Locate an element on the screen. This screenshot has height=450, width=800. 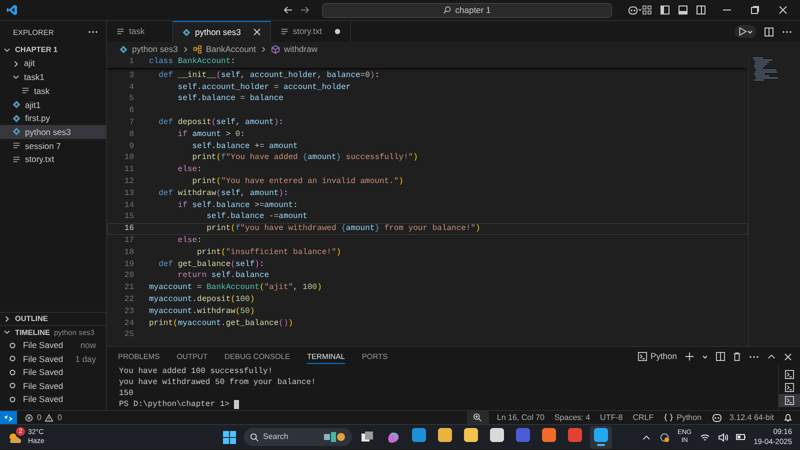
terminal-instance is located at coordinates (789, 400).